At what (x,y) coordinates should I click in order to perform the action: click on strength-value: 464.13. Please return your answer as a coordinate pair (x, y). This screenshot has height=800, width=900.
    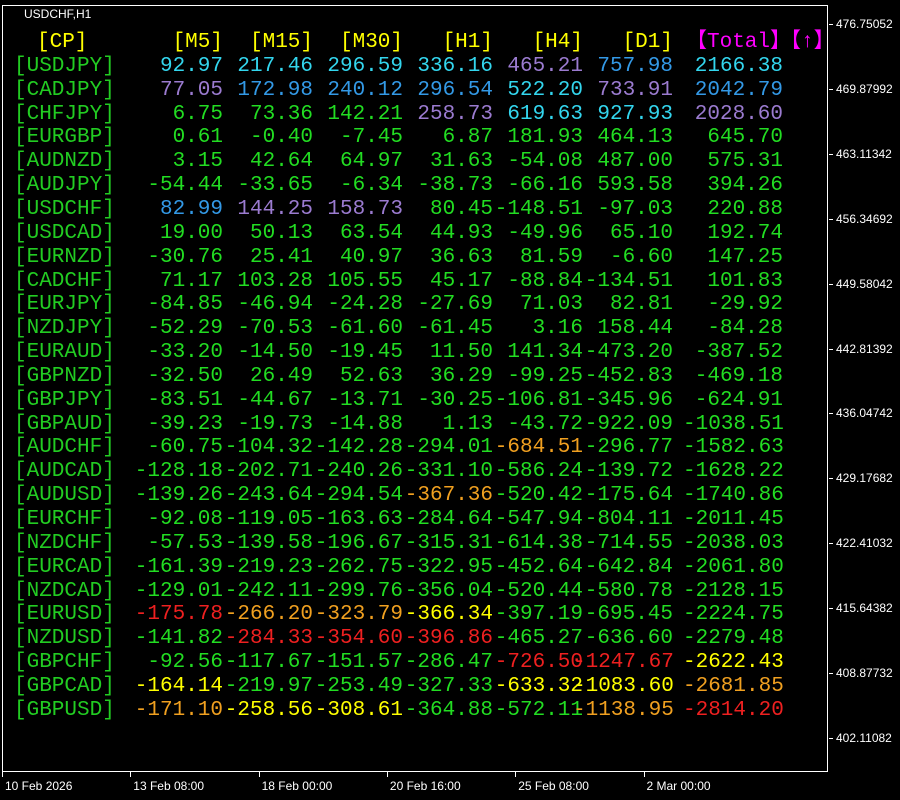
    Looking at the image, I should click on (635, 138).